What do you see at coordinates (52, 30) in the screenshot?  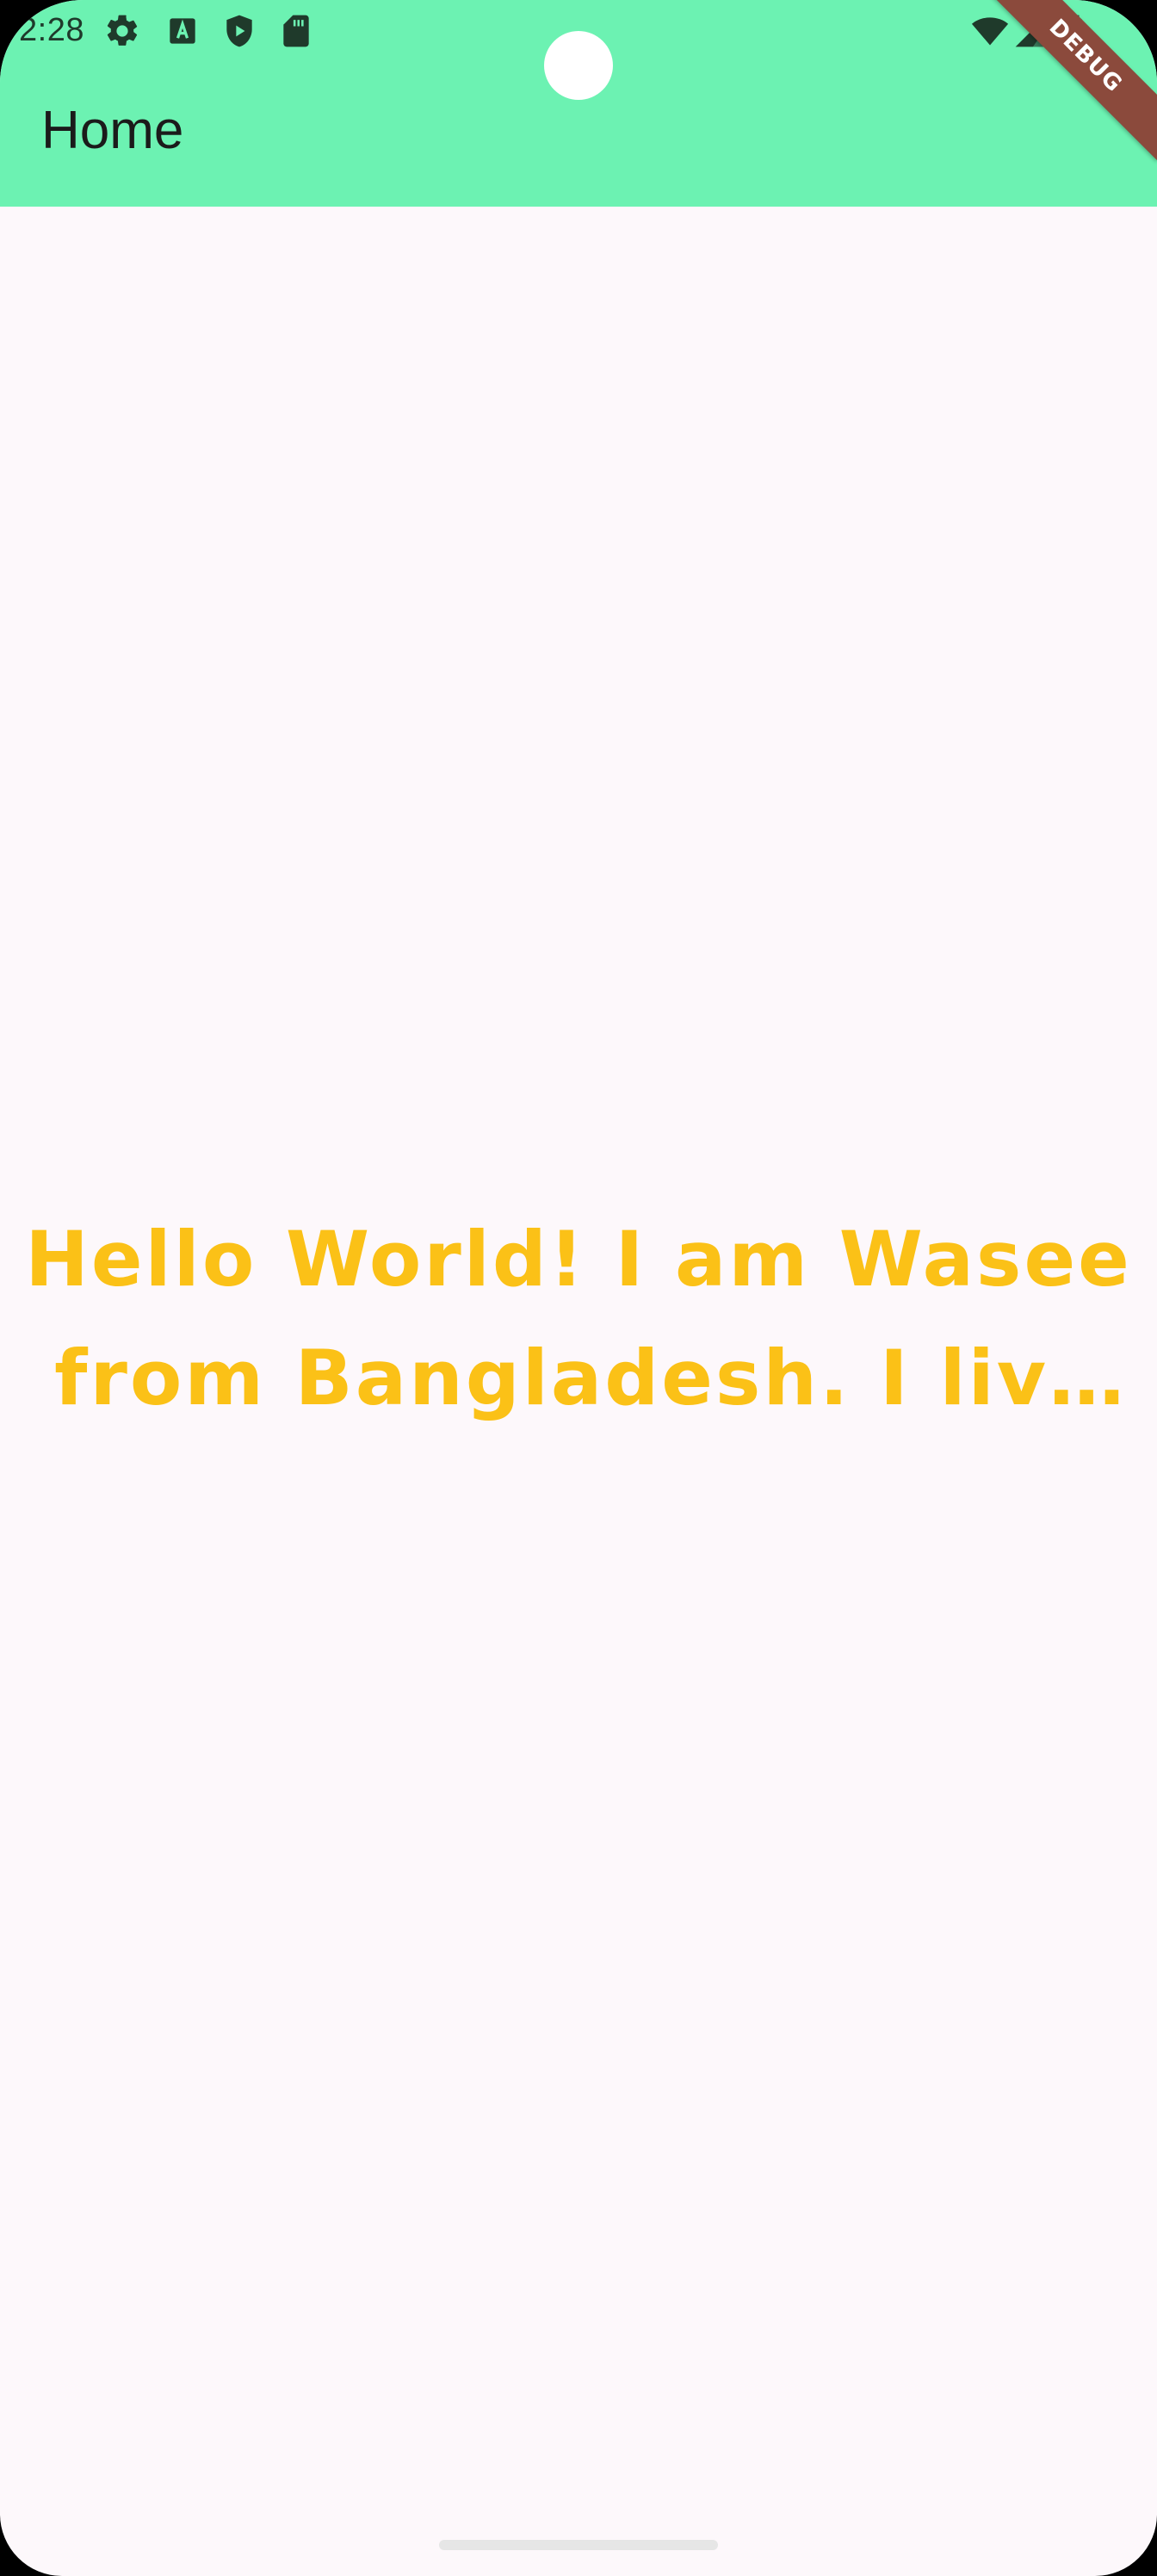 I see `status-time: 2:28` at bounding box center [52, 30].